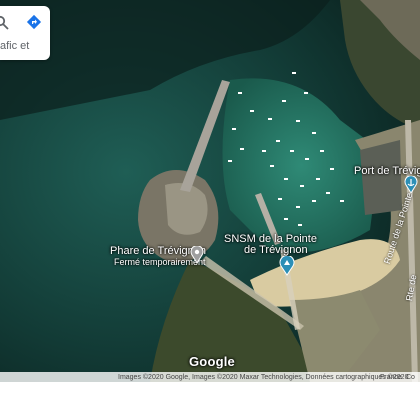  What do you see at coordinates (287, 266) in the screenshot?
I see `sea-rescue-pin-icon` at bounding box center [287, 266].